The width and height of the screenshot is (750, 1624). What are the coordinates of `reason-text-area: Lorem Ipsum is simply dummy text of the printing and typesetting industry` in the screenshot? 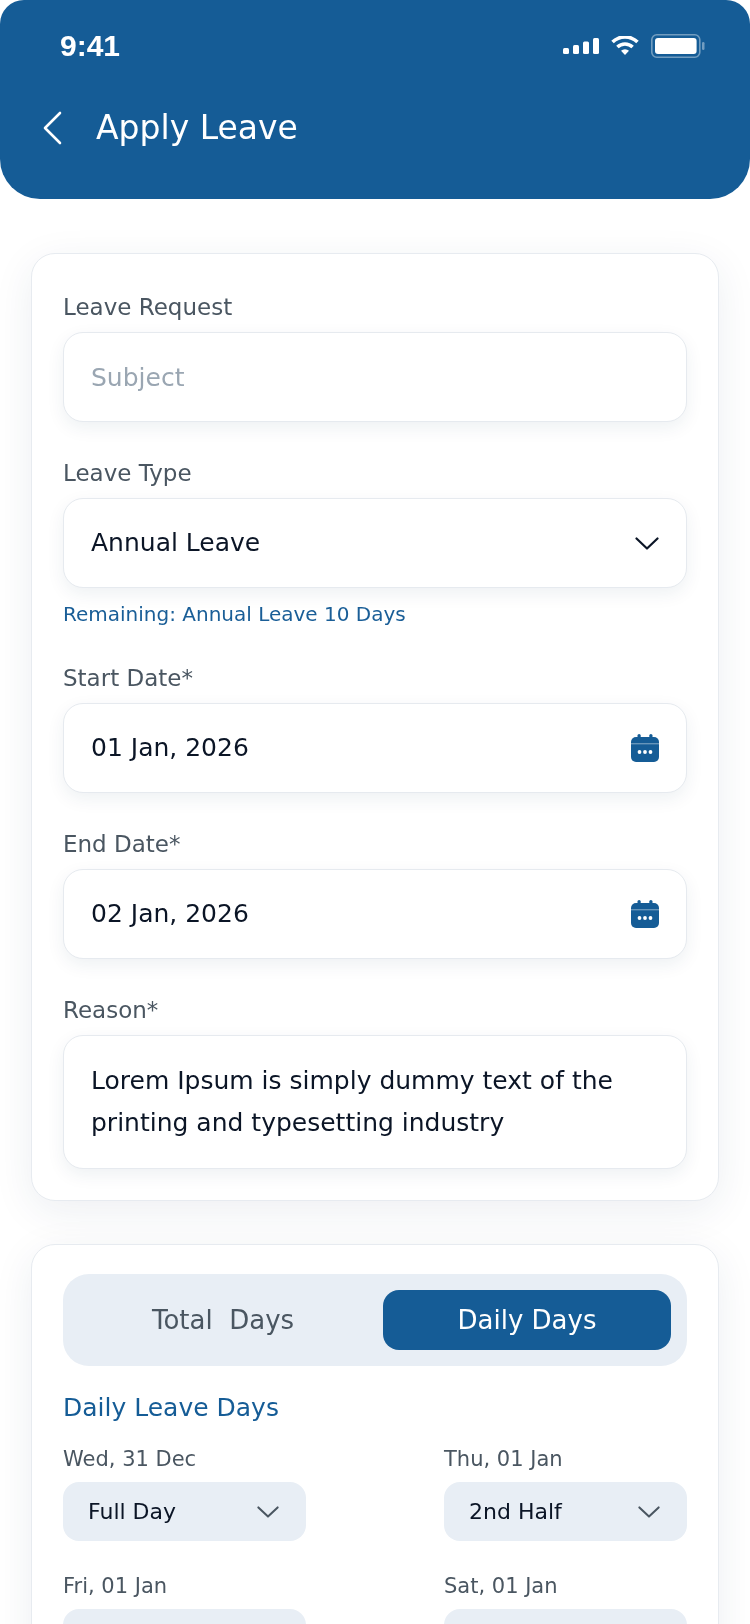 It's located at (375, 1102).